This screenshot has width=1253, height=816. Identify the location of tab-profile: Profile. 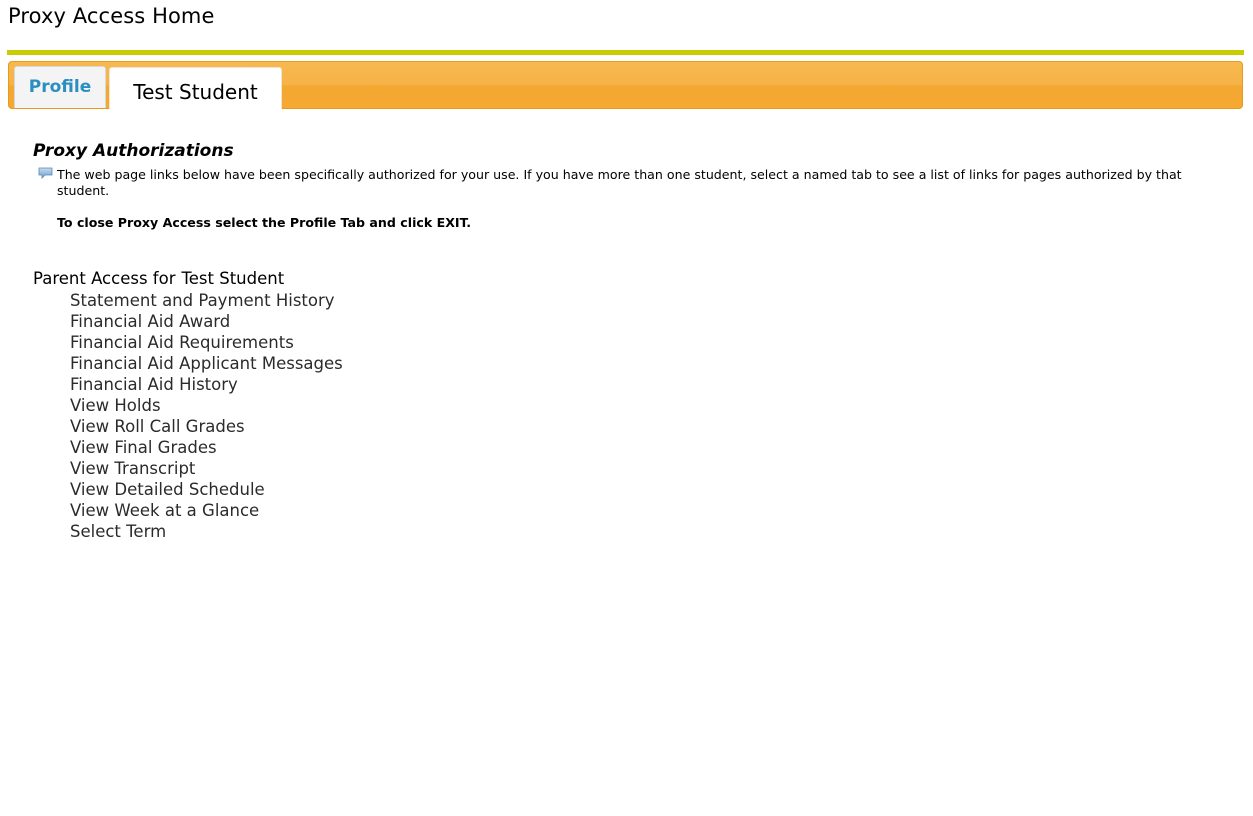
(60, 87).